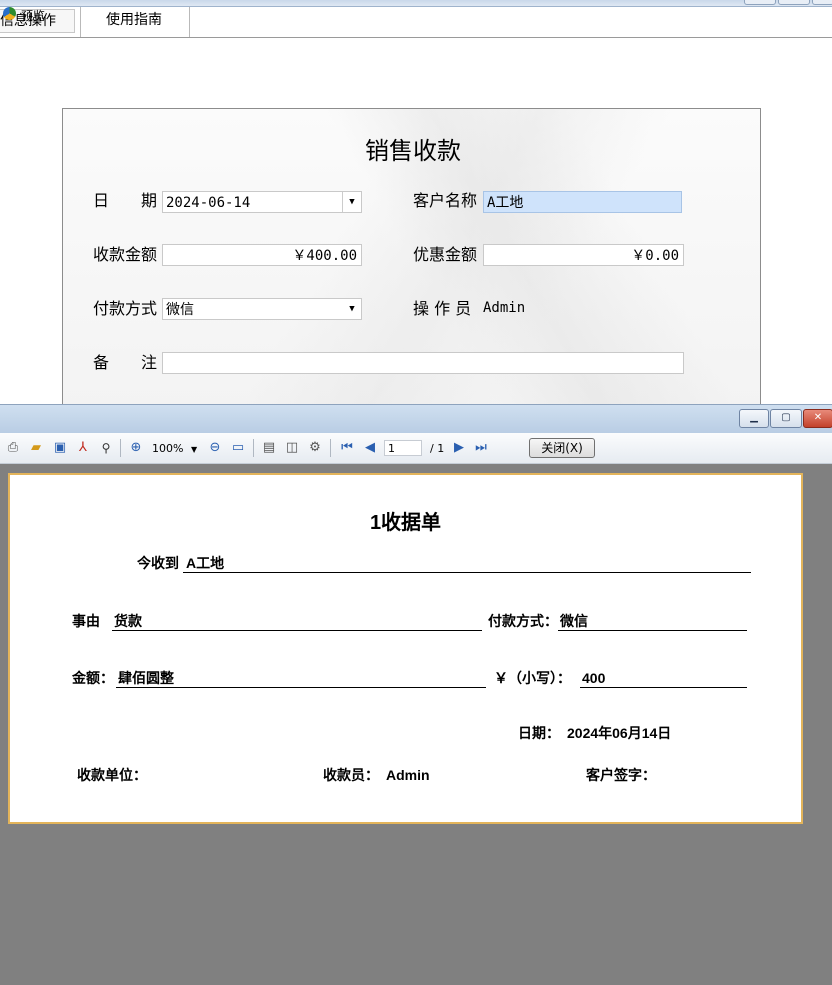 The height and width of the screenshot is (985, 832). I want to click on amount-label: 金额：, so click(93, 678).